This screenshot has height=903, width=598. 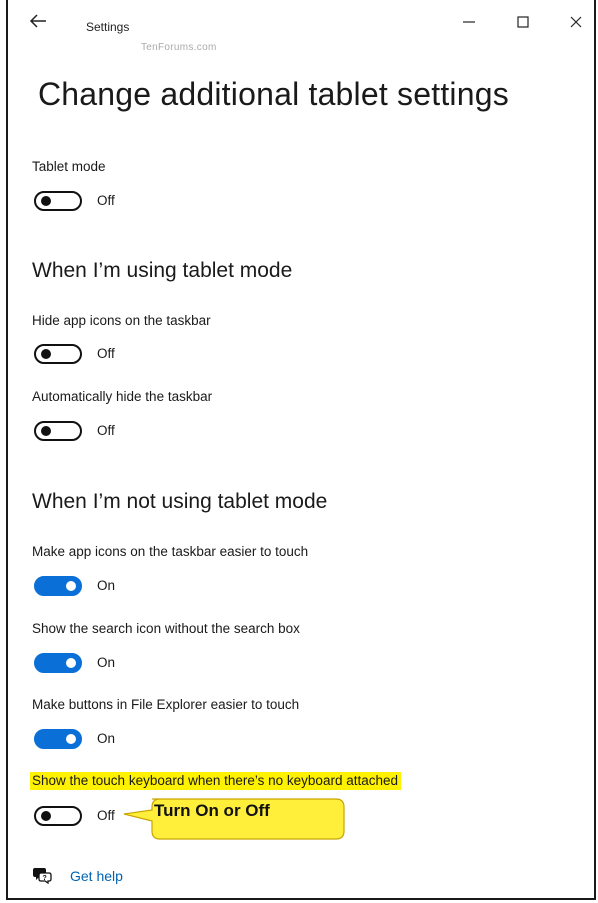 I want to click on search-icon-setting-toggle, so click(x=58, y=663).